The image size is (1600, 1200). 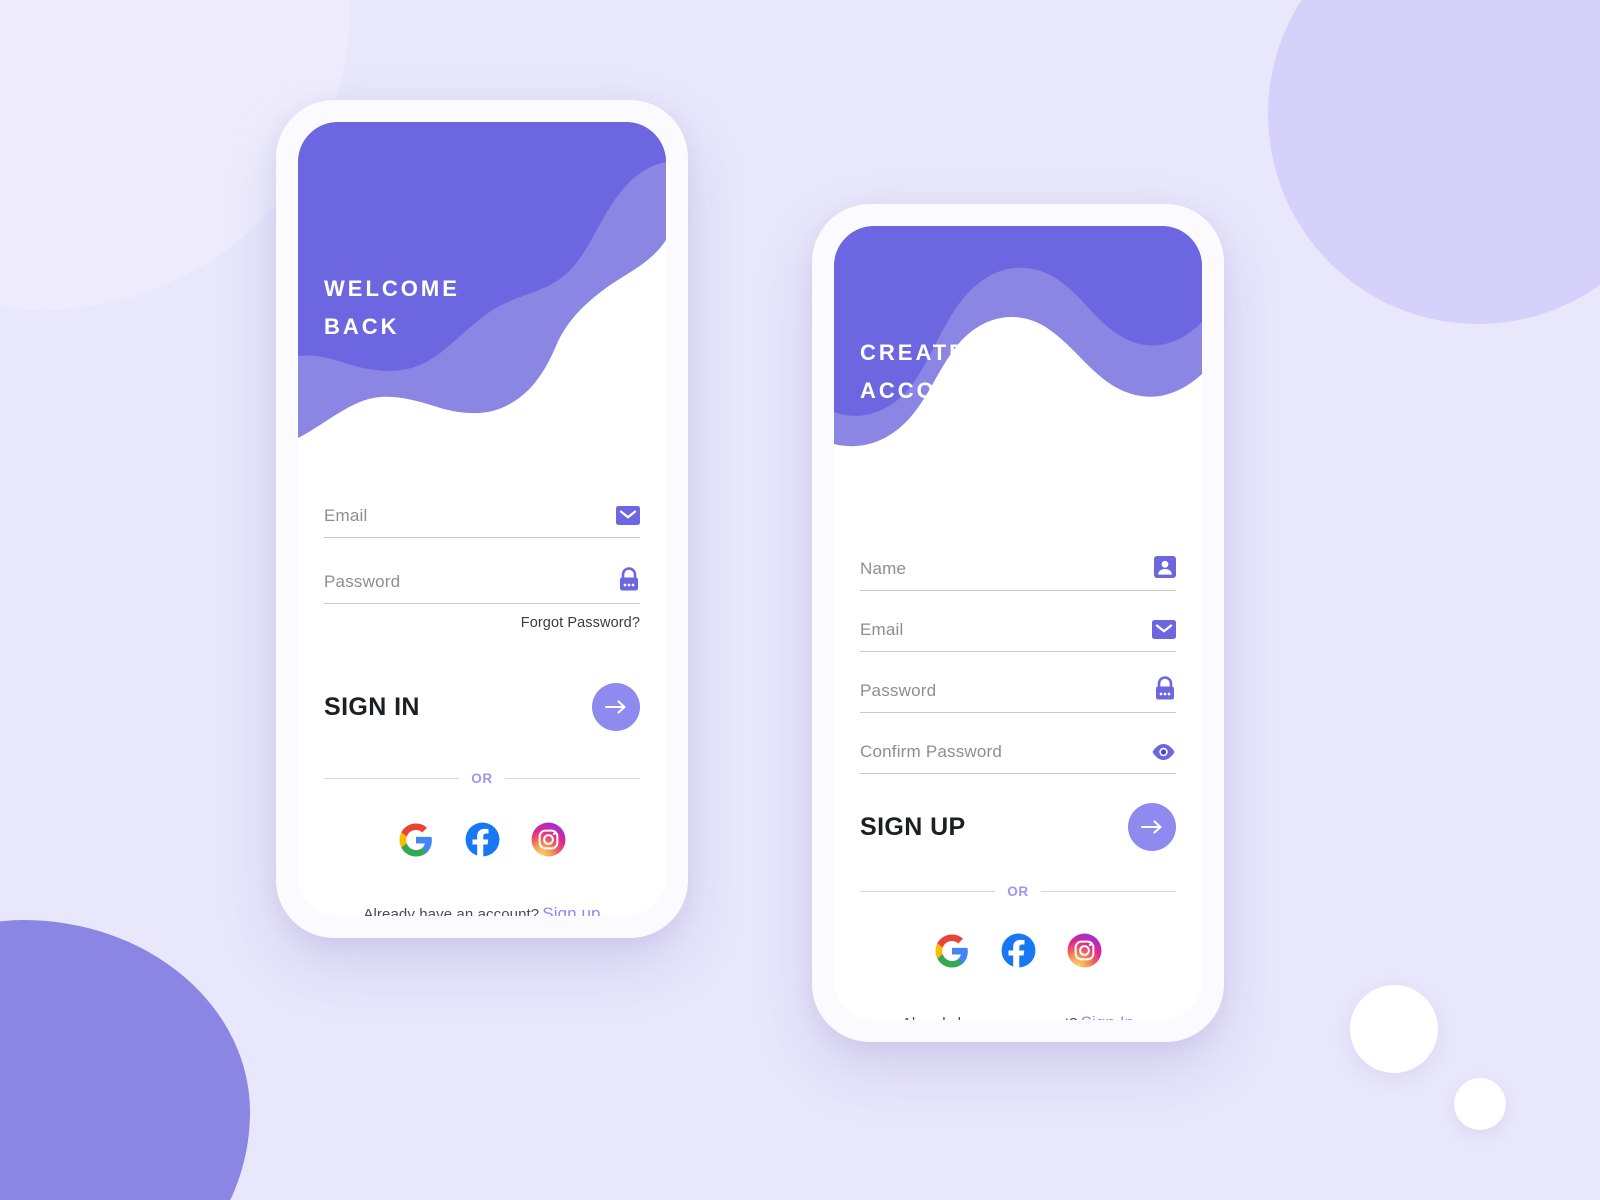 I want to click on signin-header: WELCOME BACK, so click(x=482, y=287).